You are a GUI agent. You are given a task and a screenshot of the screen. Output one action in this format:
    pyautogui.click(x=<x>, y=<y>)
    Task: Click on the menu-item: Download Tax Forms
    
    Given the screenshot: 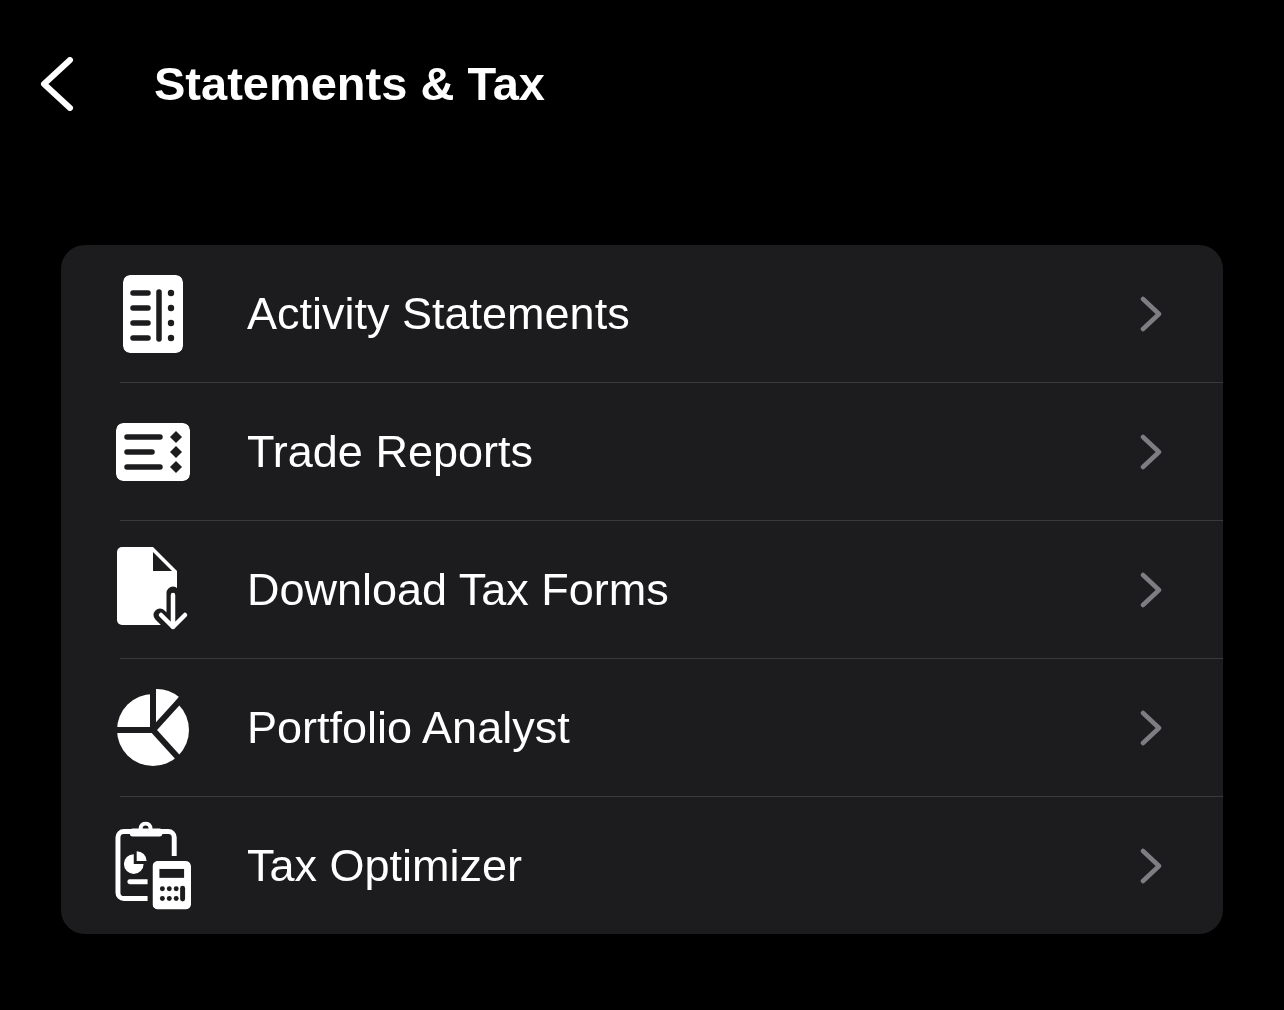 What is the action you would take?
    pyautogui.click(x=642, y=589)
    